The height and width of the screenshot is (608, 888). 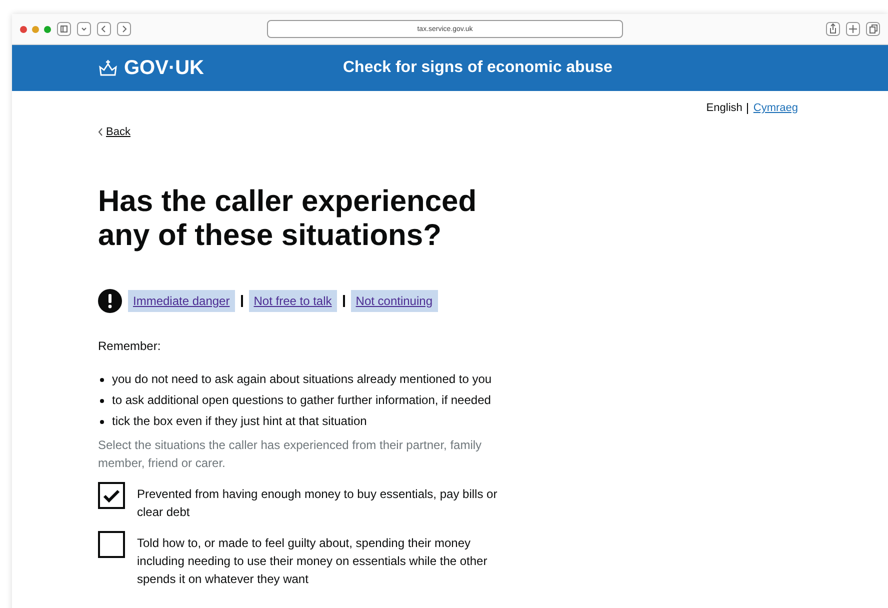 I want to click on page-heading: Has the caller experienced any of these situations?, so click(x=288, y=219).